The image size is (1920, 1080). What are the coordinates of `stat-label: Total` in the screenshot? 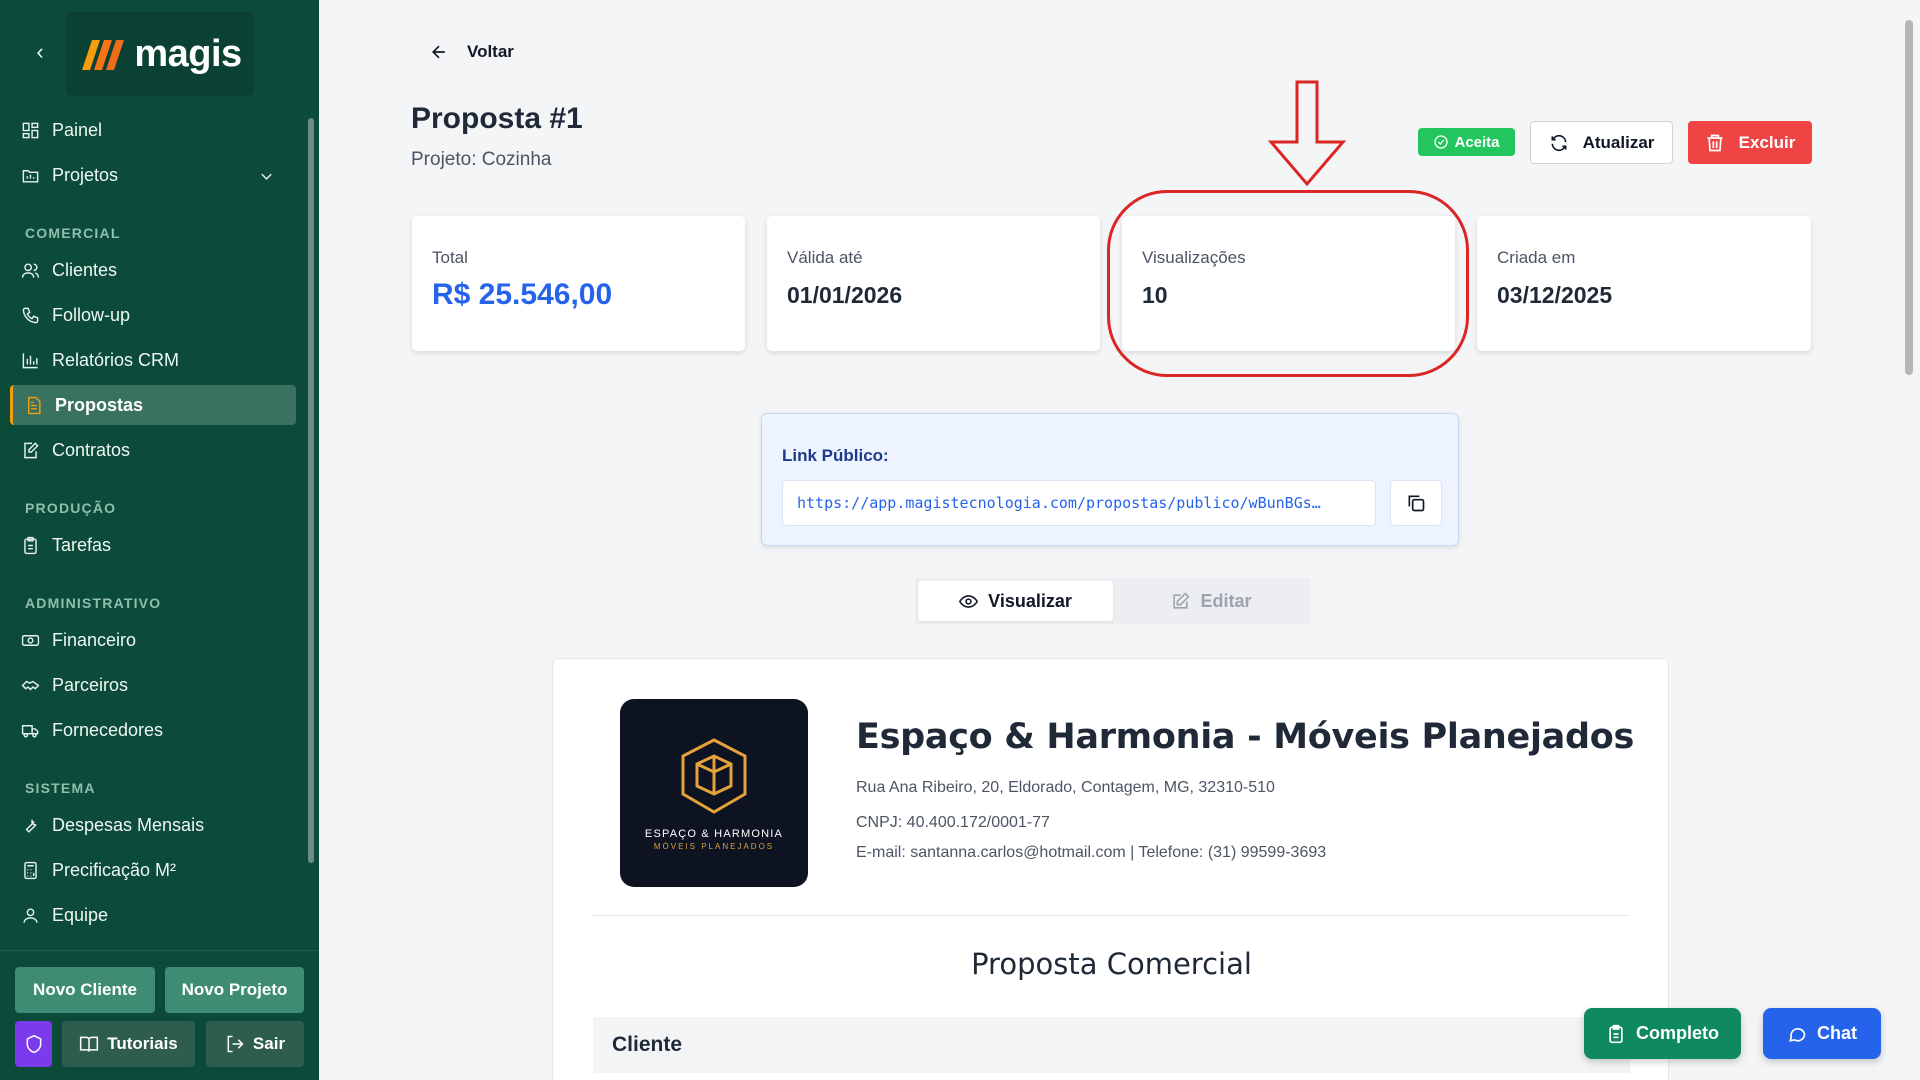 It's located at (450, 257).